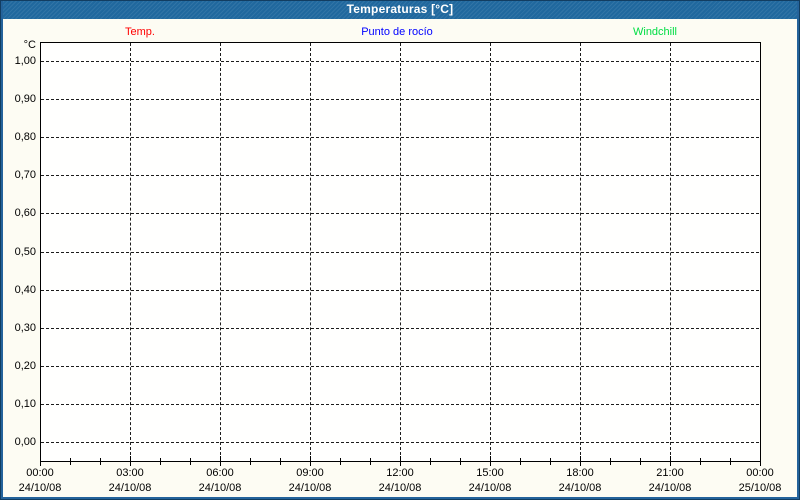 The image size is (800, 500). I want to click on y-tick-label: 0,10, so click(25, 404).